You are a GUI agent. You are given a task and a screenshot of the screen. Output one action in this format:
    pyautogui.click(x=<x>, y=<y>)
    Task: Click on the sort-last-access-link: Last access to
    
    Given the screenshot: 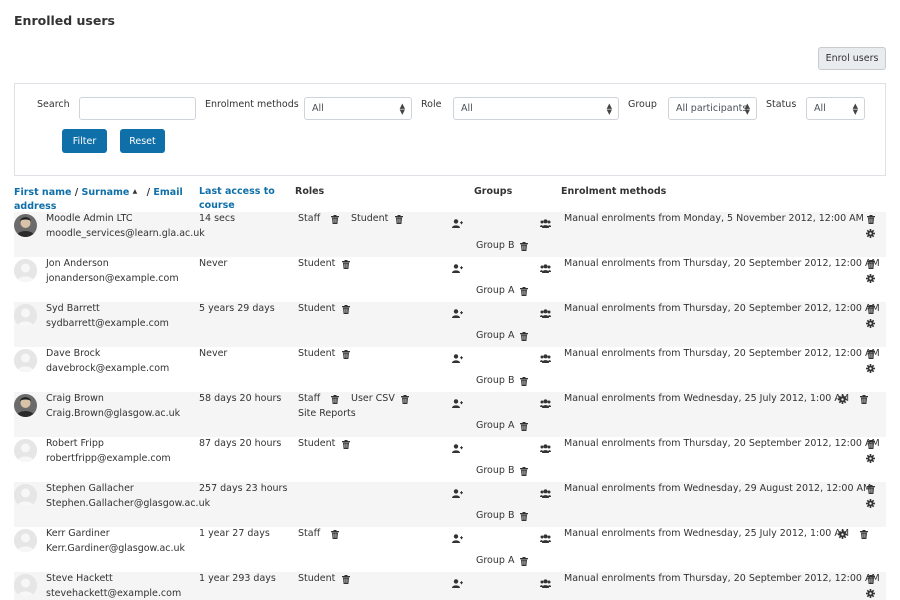 What is the action you would take?
    pyautogui.click(x=237, y=191)
    